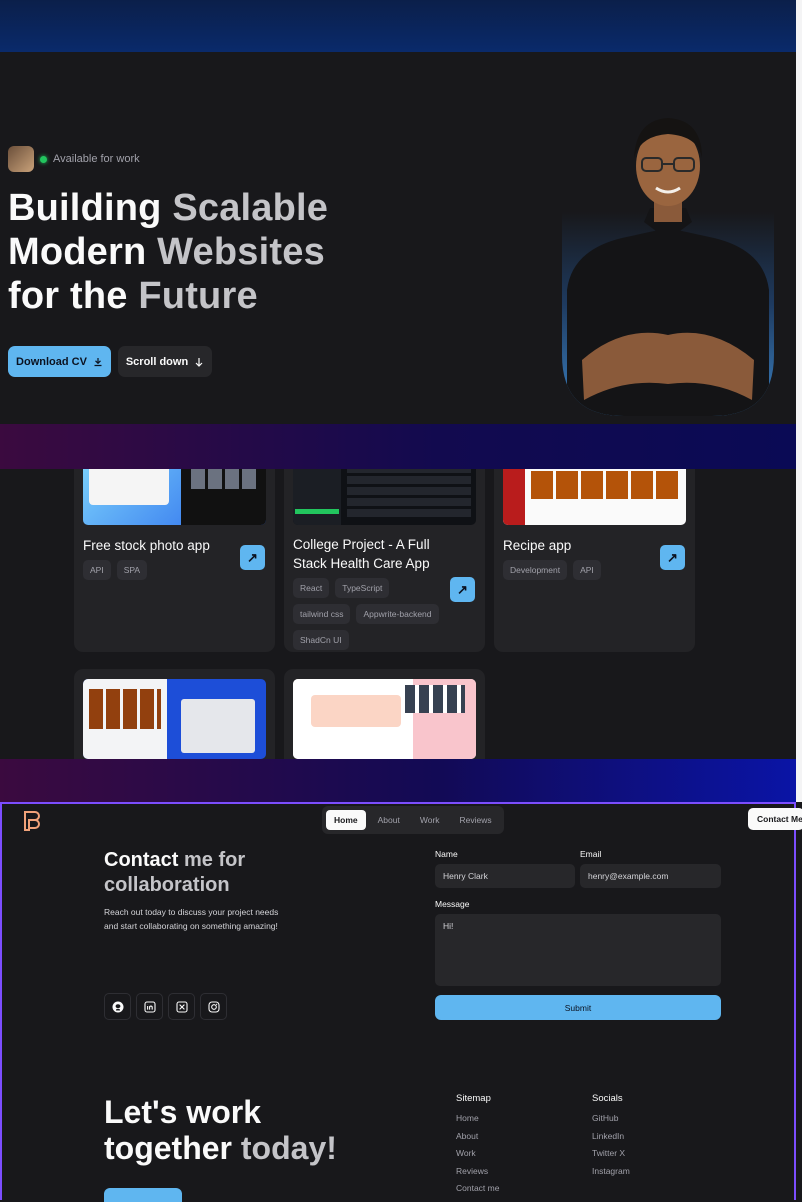 The height and width of the screenshot is (1202, 802). What do you see at coordinates (446, 854) in the screenshot?
I see `name-label: Name` at bounding box center [446, 854].